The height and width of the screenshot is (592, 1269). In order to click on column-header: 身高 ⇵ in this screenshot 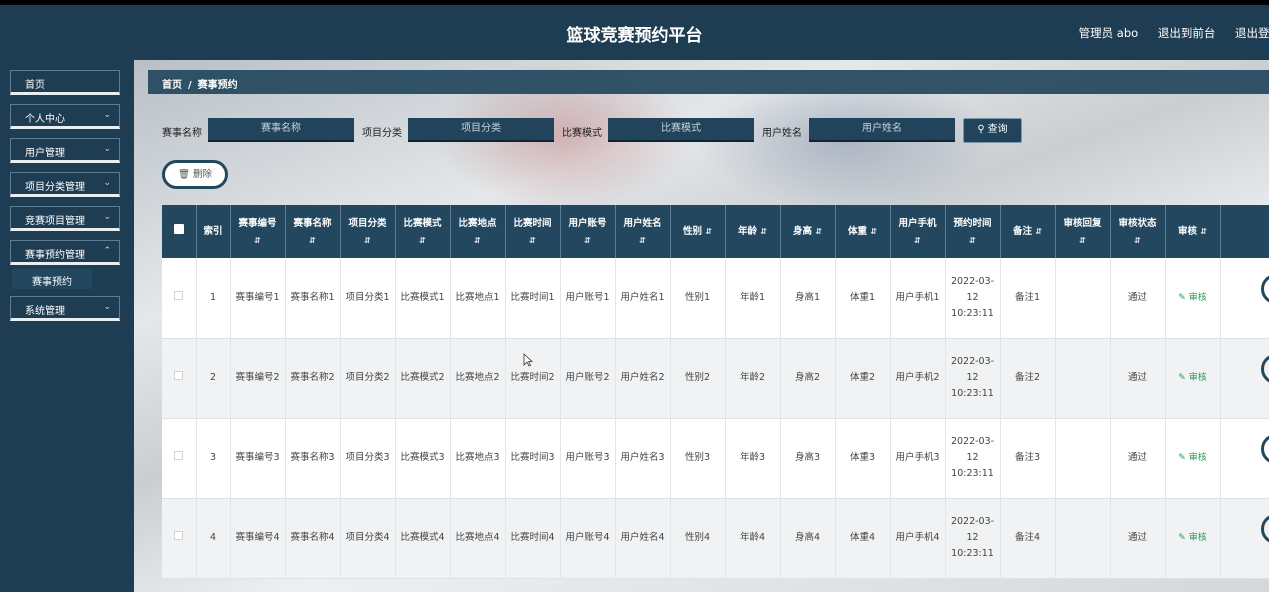, I will do `click(808, 231)`.